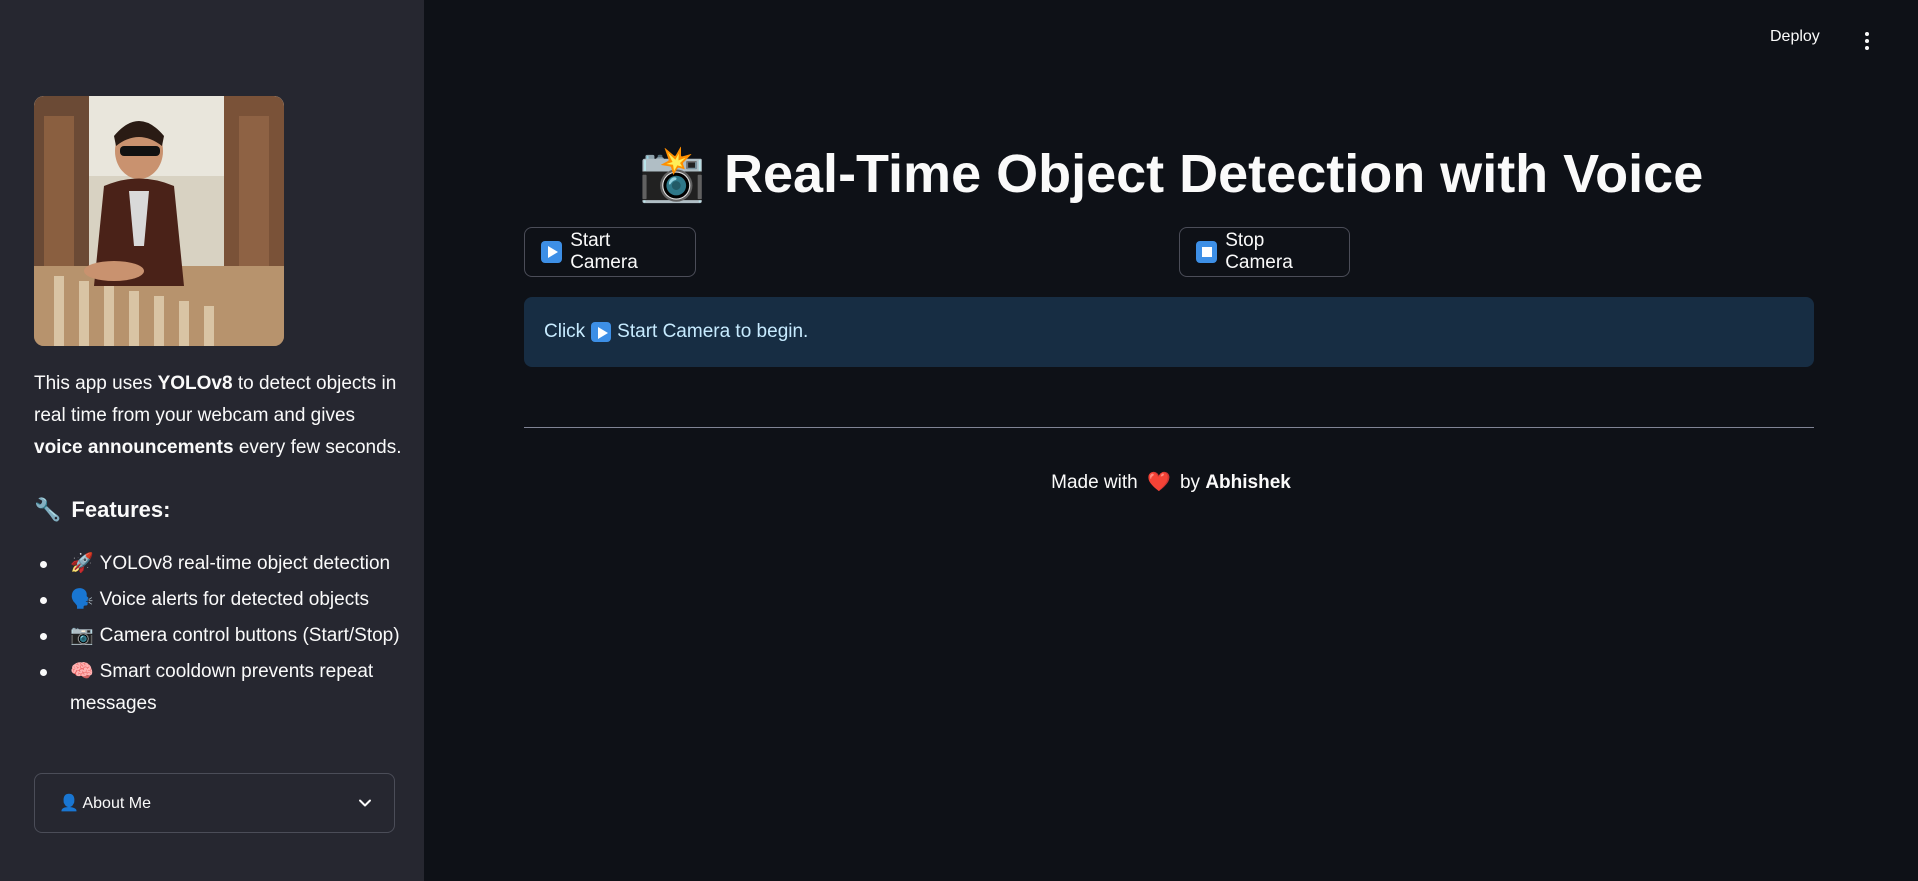 Image resolution: width=1918 pixels, height=881 pixels. I want to click on feature-item: 🧠 Smart cooldown prevents repeat messages, so click(219, 688).